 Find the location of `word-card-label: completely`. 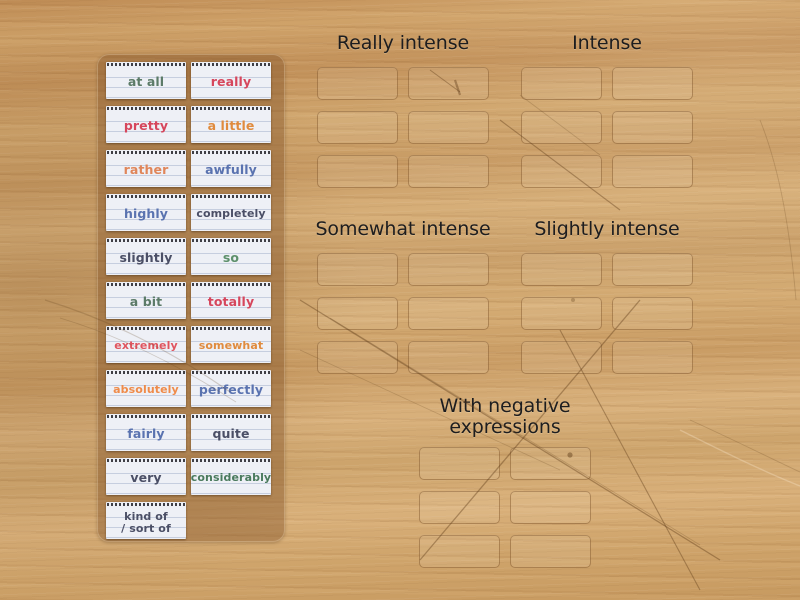

word-card-label: completely is located at coordinates (231, 214).